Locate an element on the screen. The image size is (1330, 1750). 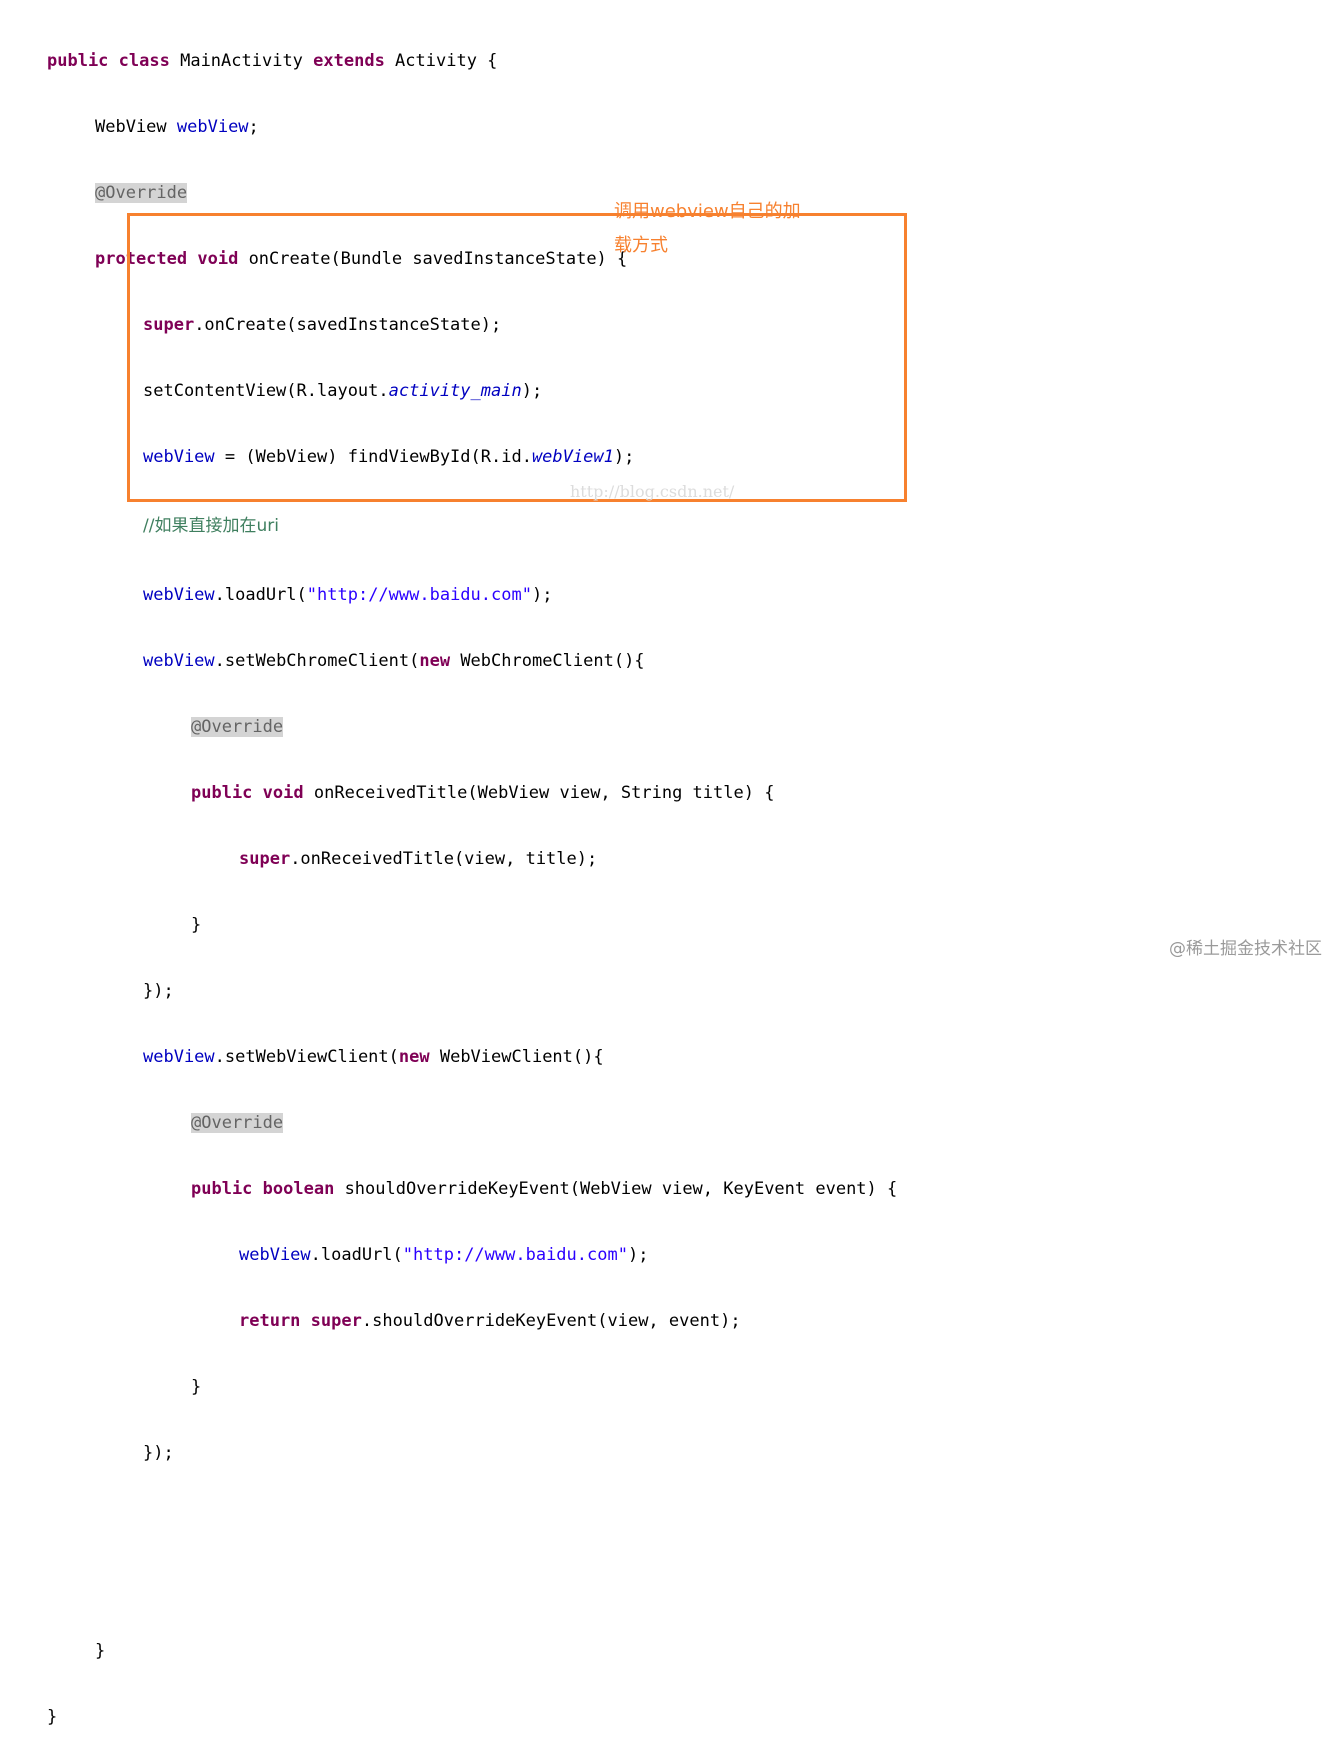
code-line-11: @Override is located at coordinates (472, 727).